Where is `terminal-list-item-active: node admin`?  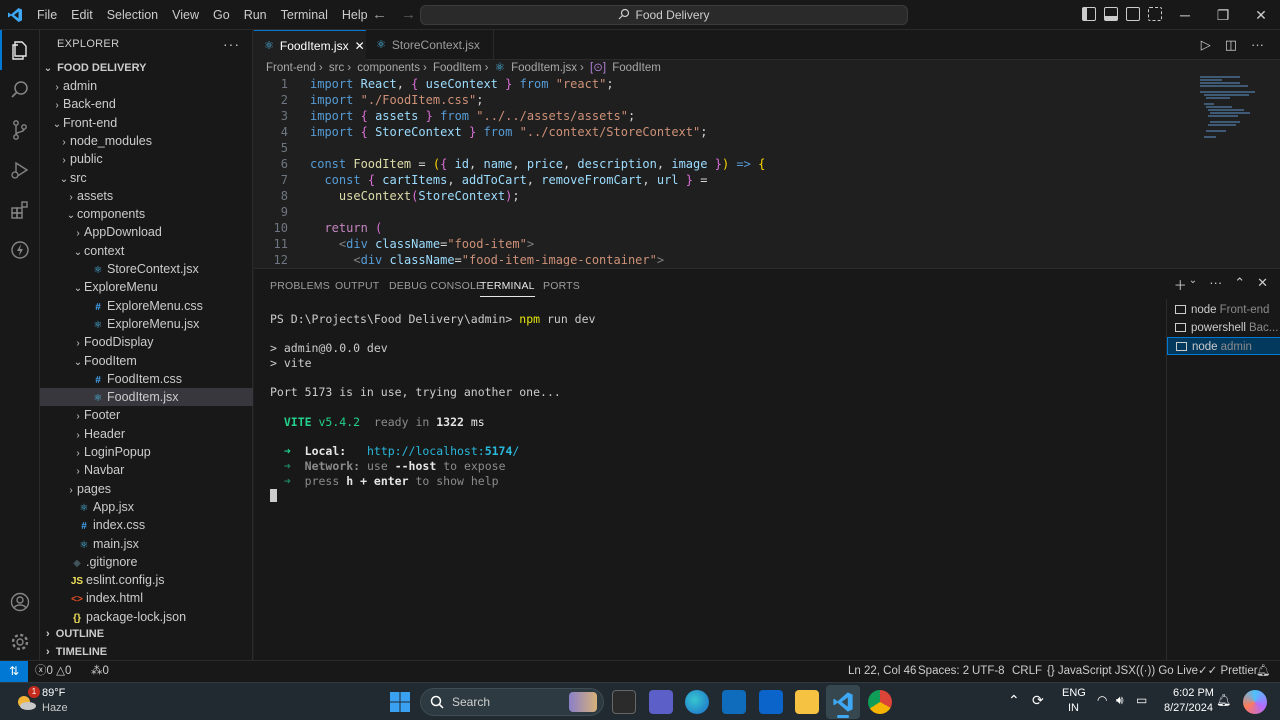 terminal-list-item-active: node admin is located at coordinates (1223, 346).